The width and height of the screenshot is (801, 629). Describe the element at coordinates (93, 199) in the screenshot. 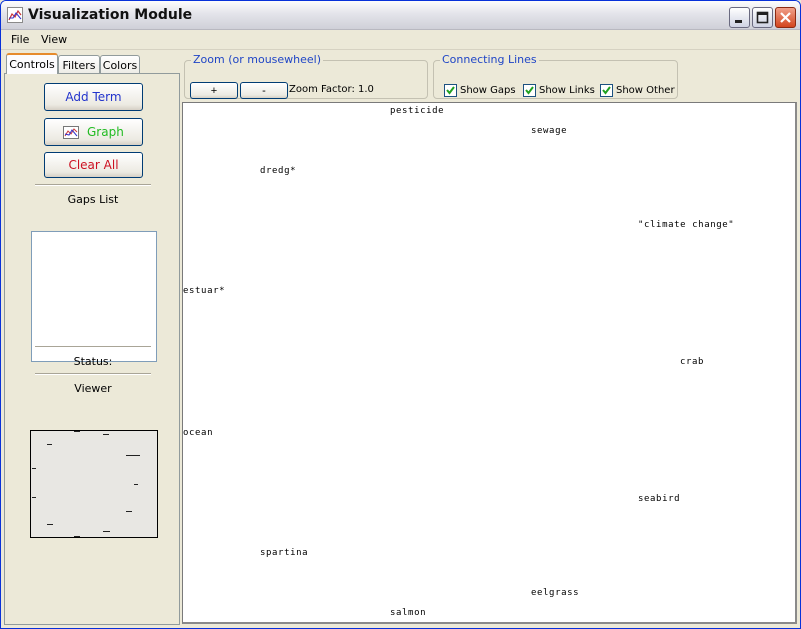

I see `gaps-list-label: Gaps List` at that location.